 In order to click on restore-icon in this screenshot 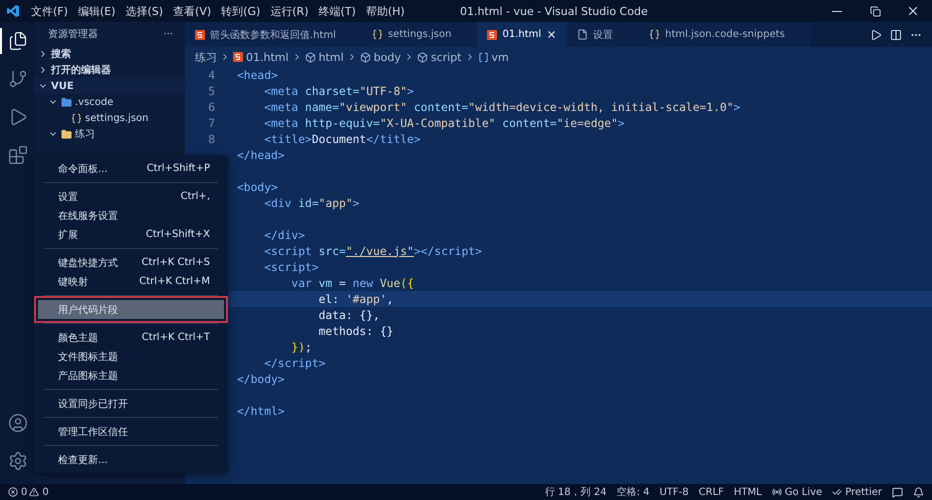, I will do `click(875, 11)`.